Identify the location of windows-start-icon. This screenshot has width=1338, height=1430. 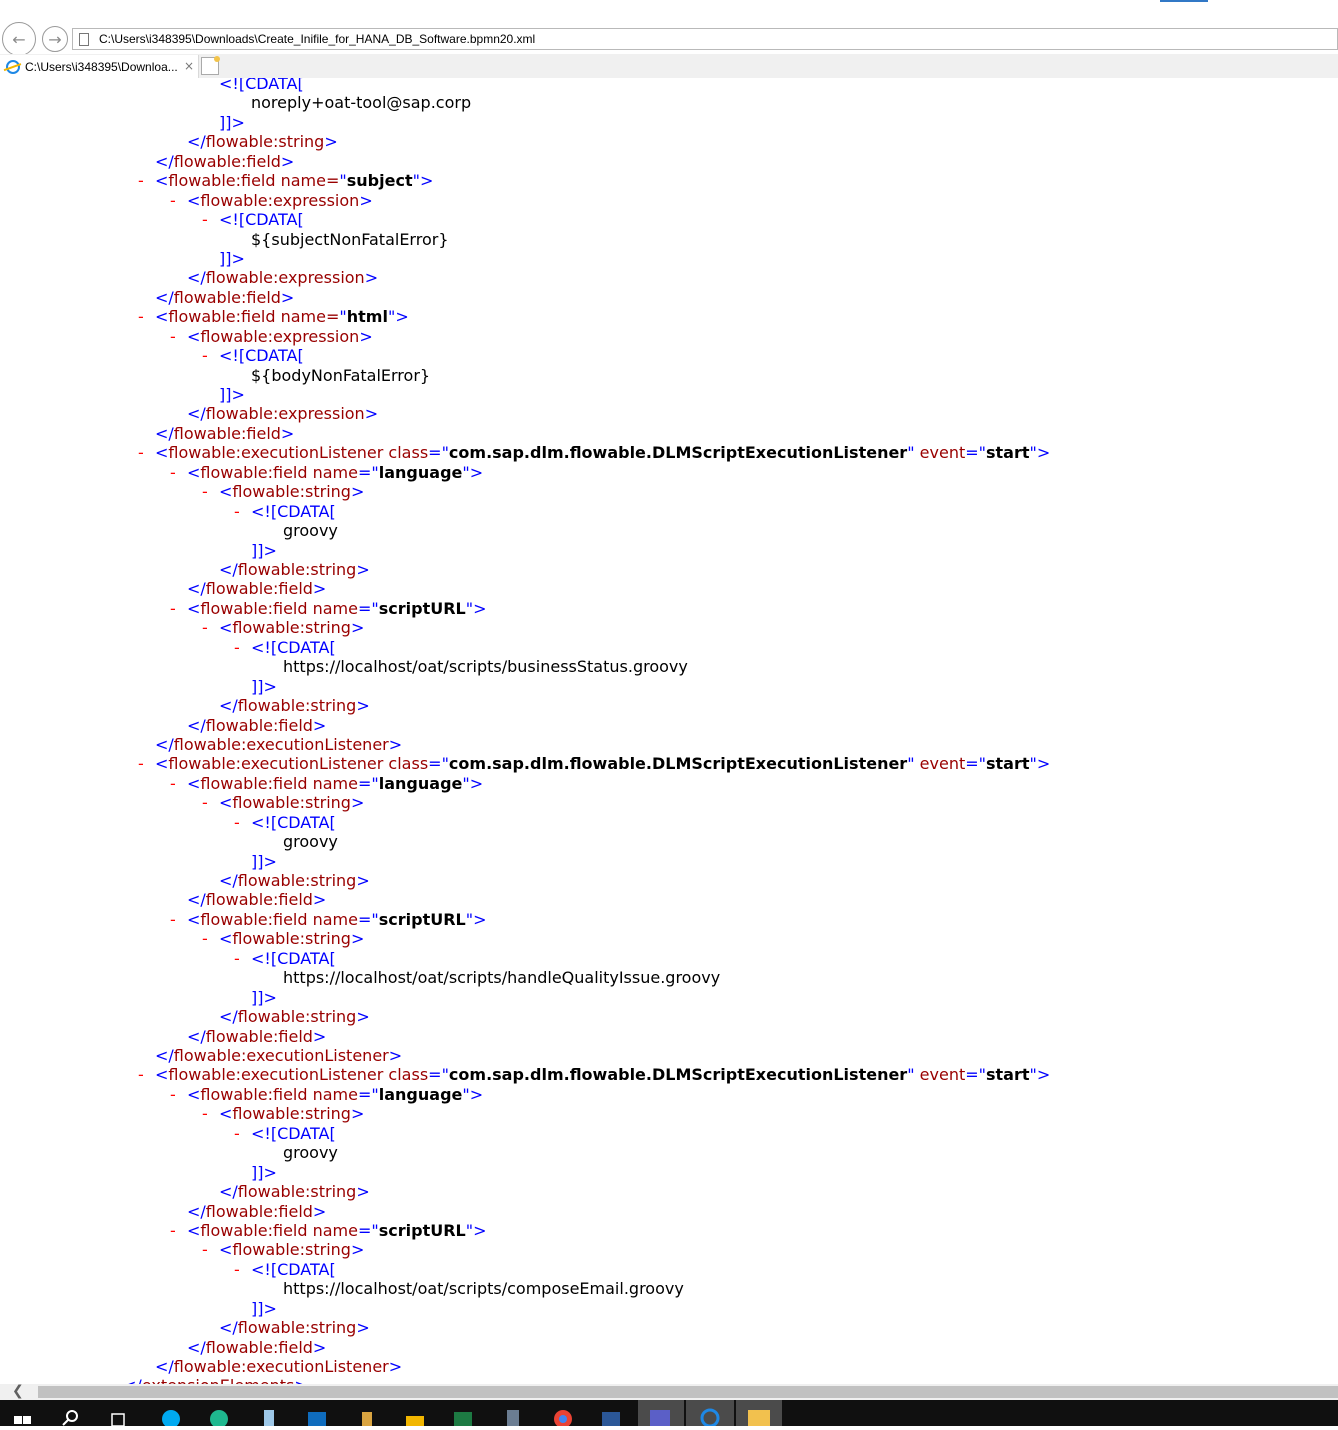
(24, 1417).